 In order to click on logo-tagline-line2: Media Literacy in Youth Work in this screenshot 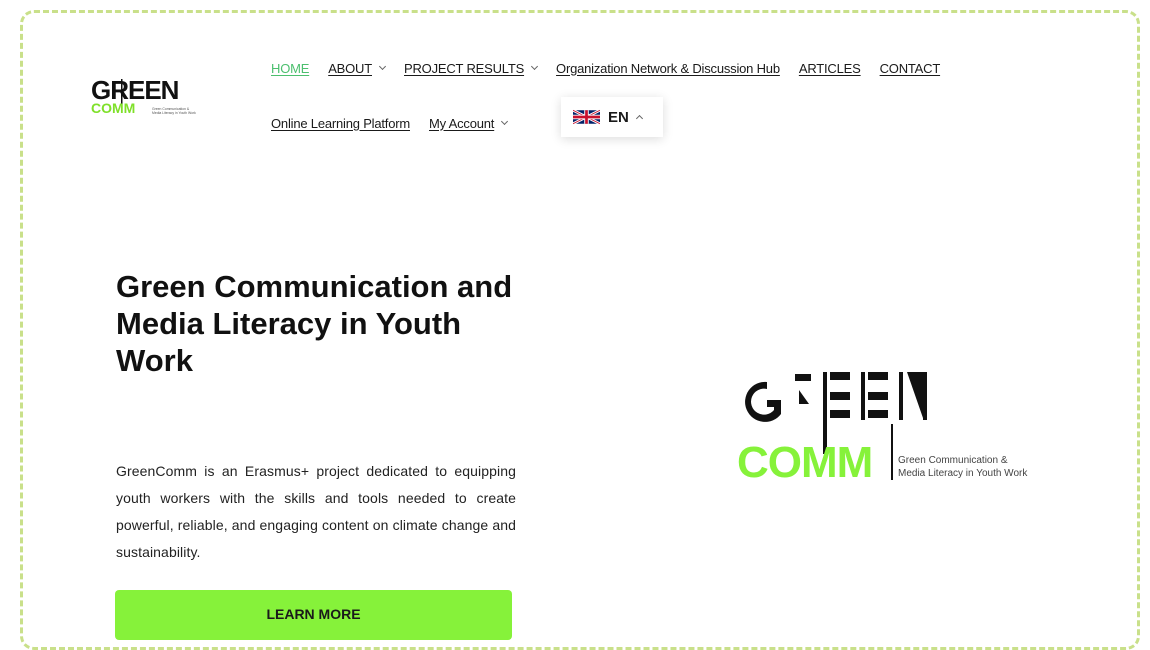, I will do `click(174, 113)`.